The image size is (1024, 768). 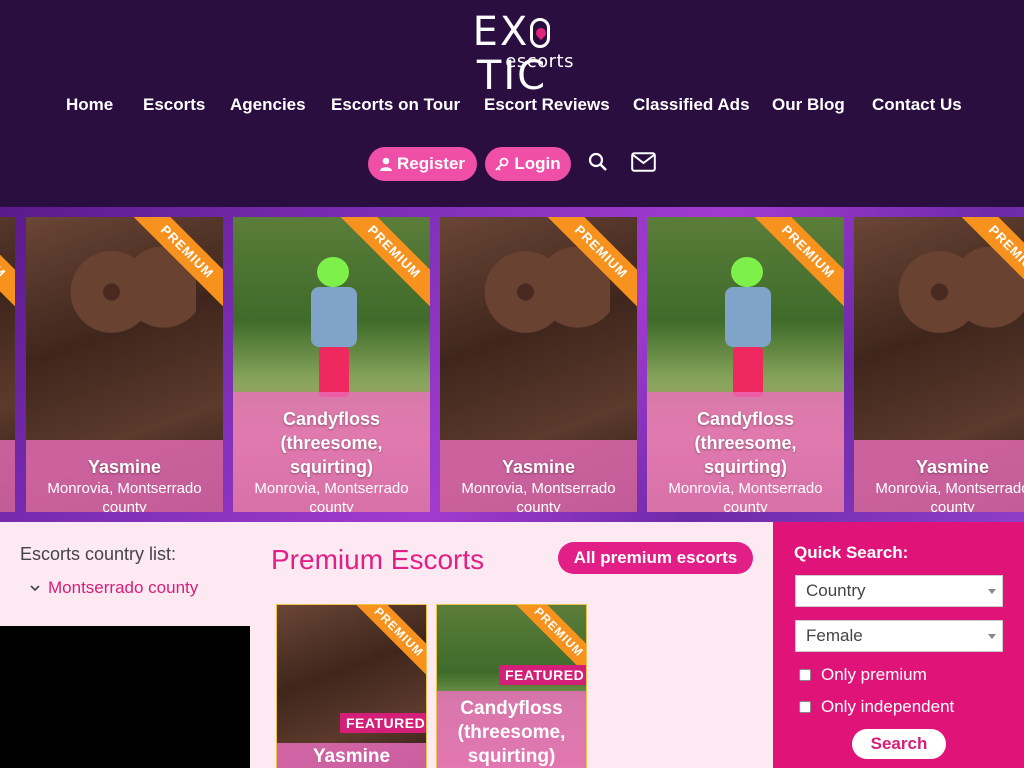 What do you see at coordinates (655, 558) in the screenshot?
I see `all-premium-button: All premium escorts` at bounding box center [655, 558].